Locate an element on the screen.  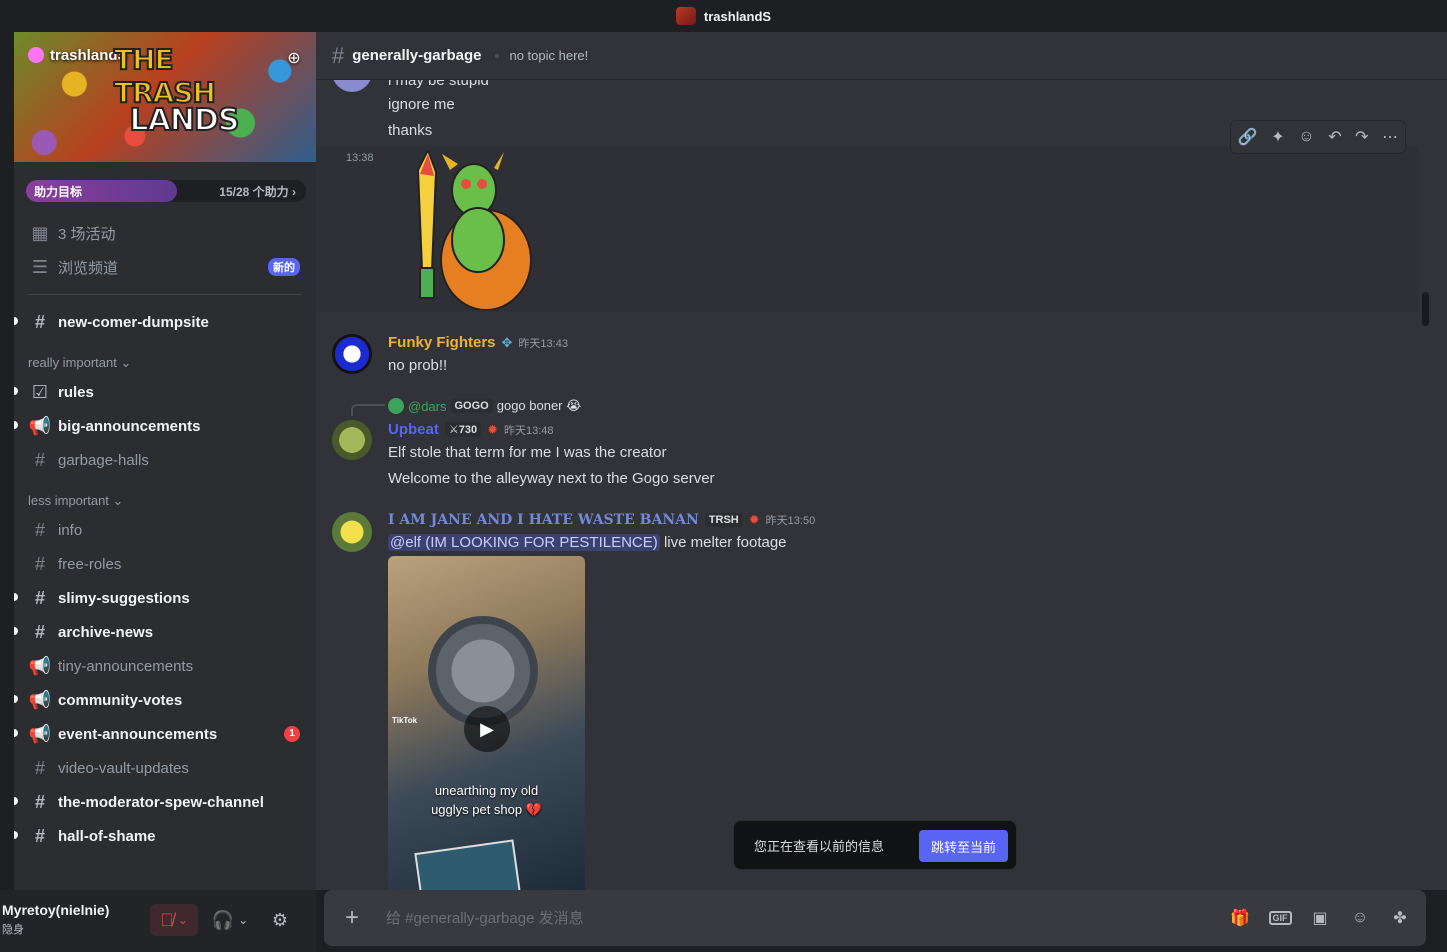
jump-to-present-button: 跳转至当前 is located at coordinates (963, 846).